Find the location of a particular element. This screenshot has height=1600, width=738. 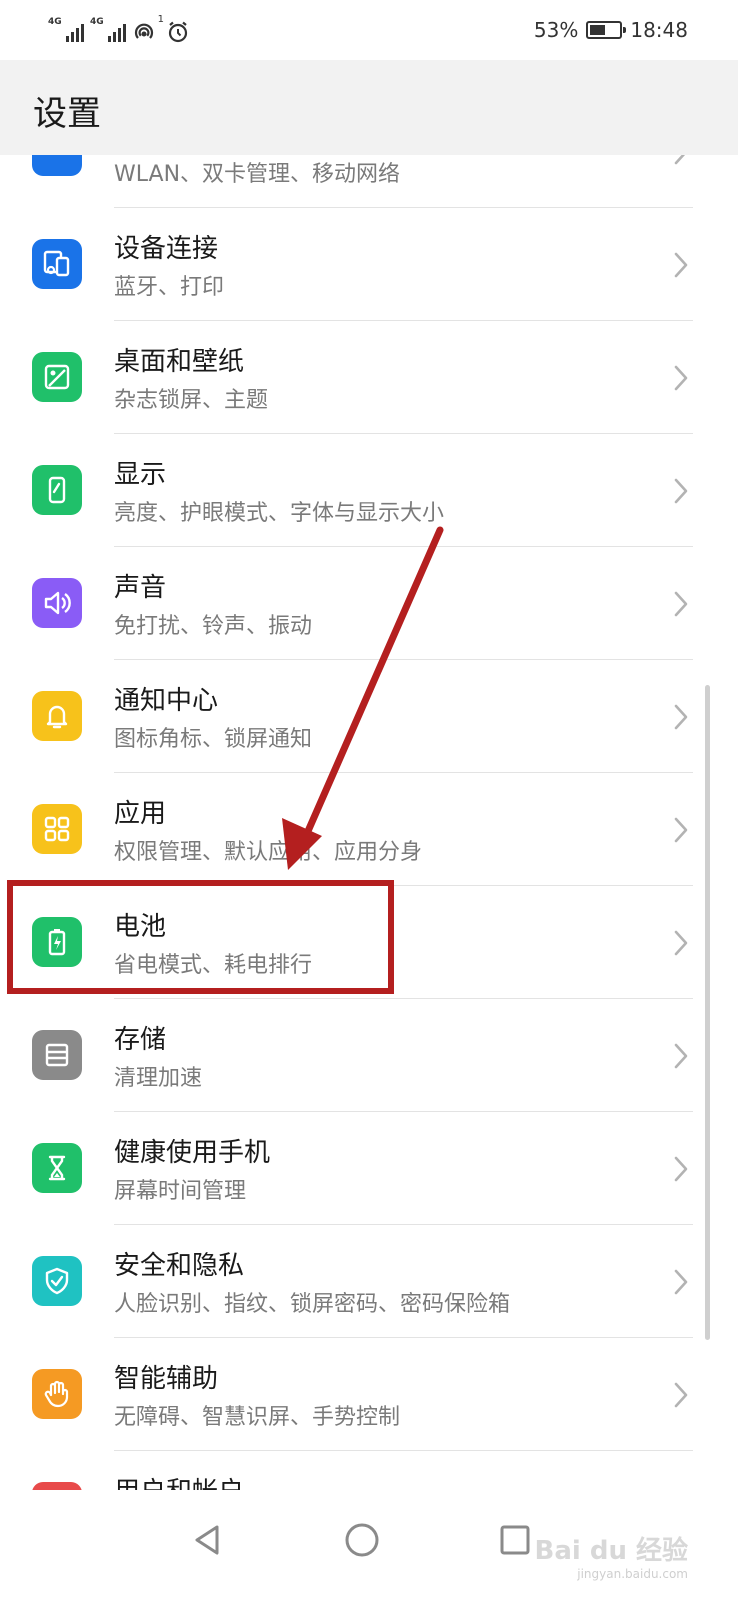

settings-item: WLAN、双卡管理、移动网络 is located at coordinates (369, 181).